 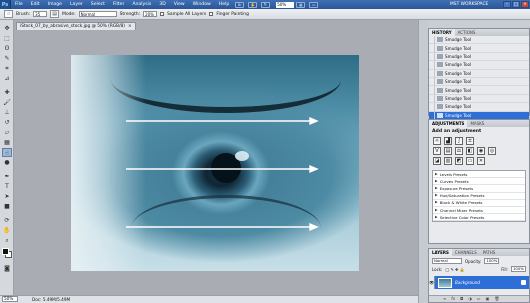 What do you see at coordinates (253, 4) in the screenshot?
I see `hand-icon: ✋` at bounding box center [253, 4].